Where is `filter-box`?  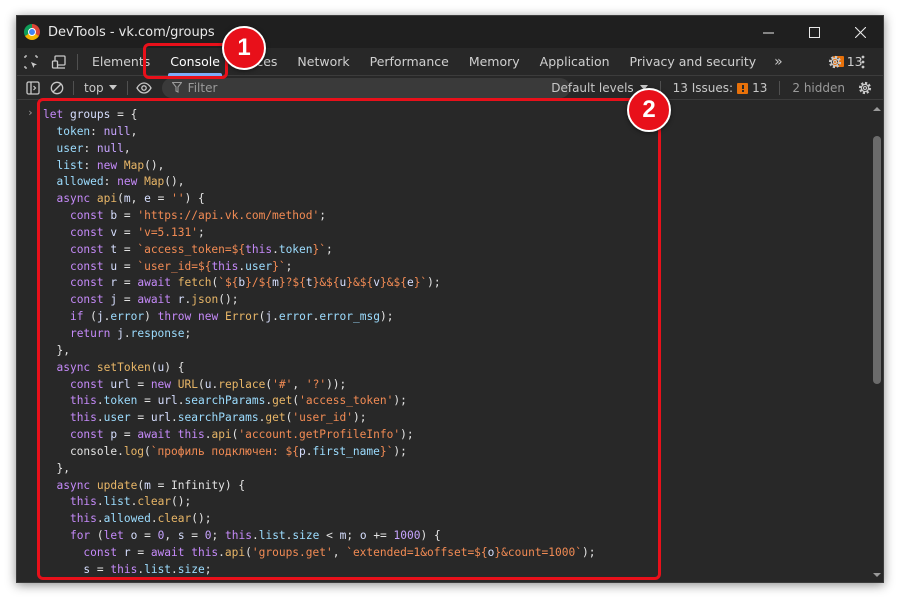 filter-box is located at coordinates (365, 87).